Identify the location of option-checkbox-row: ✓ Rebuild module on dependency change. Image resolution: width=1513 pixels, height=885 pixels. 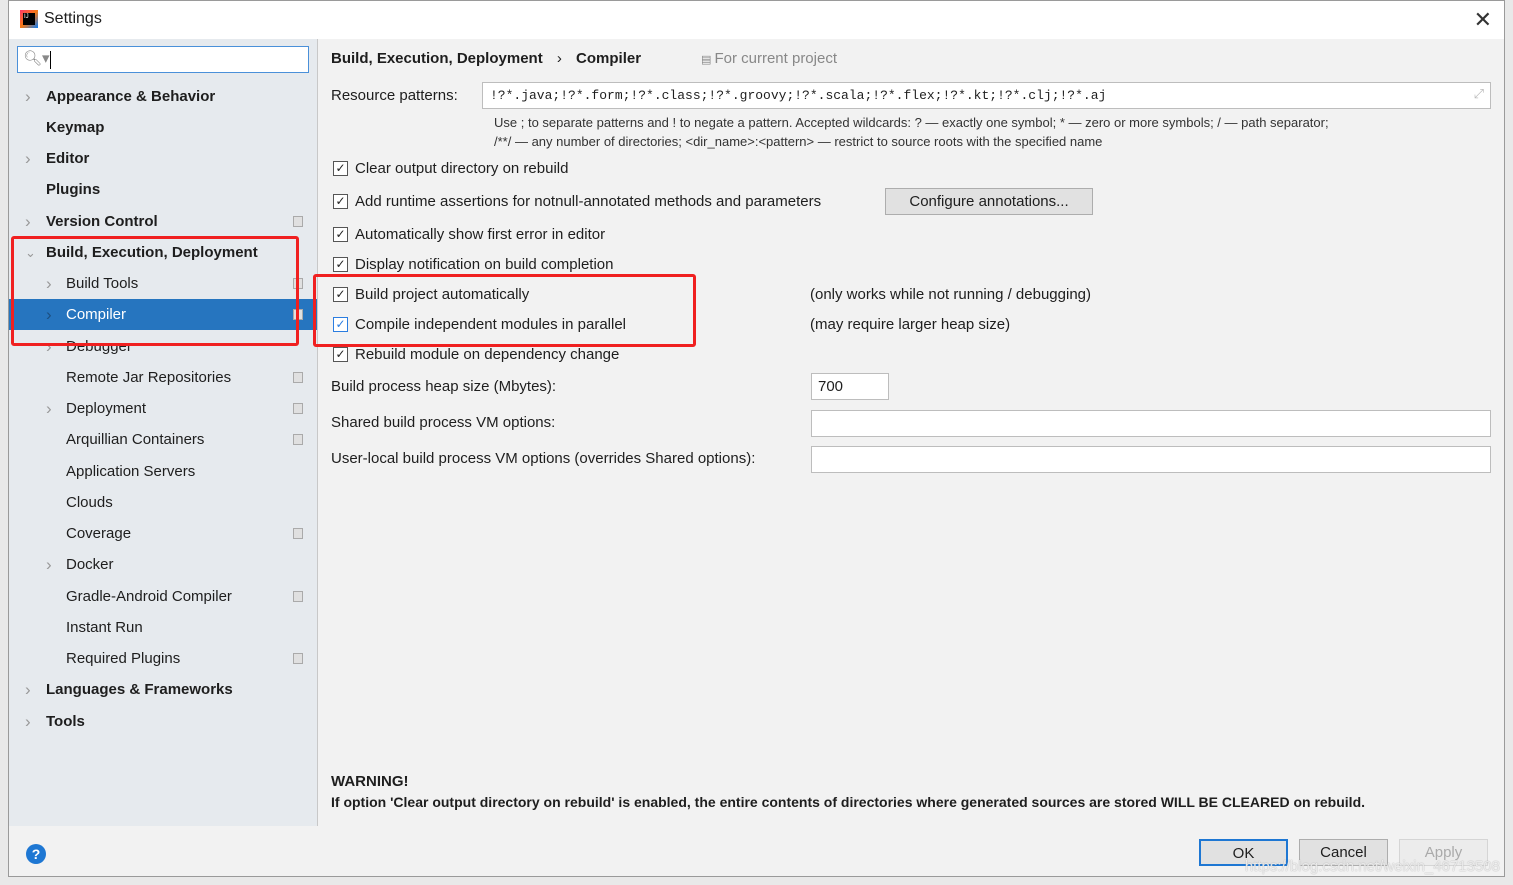
(573, 356).